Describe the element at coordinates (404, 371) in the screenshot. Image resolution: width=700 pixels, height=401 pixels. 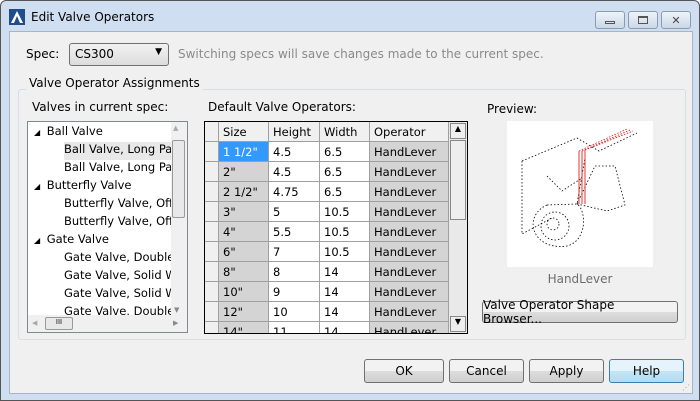
I see `ok-button: OK` at that location.